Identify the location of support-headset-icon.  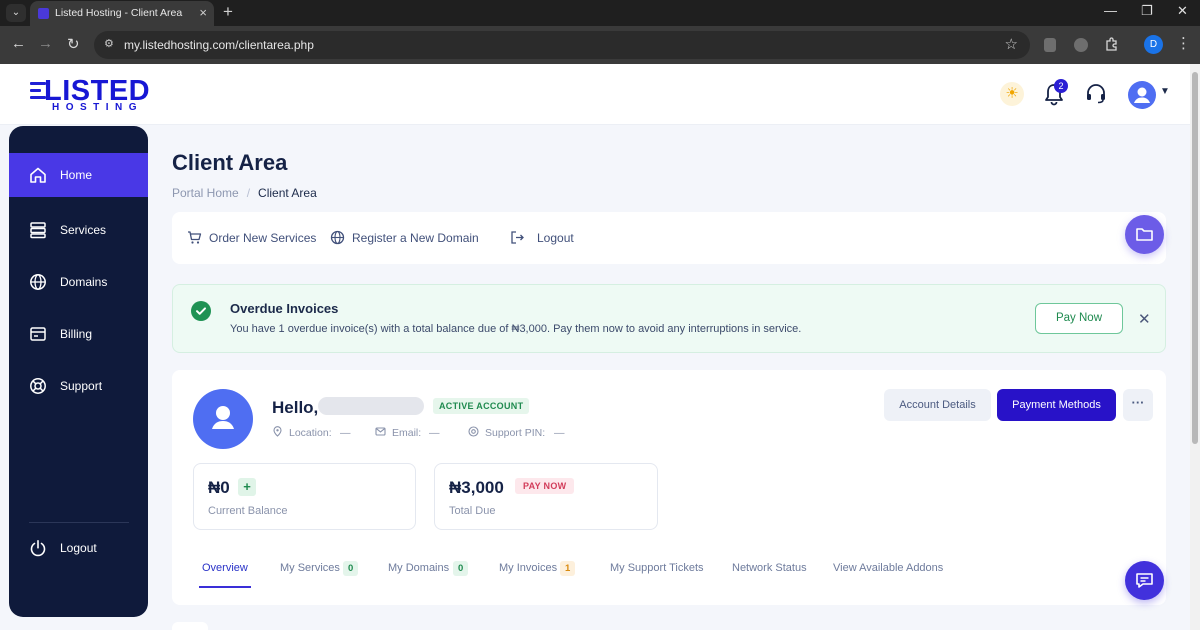
(1096, 93).